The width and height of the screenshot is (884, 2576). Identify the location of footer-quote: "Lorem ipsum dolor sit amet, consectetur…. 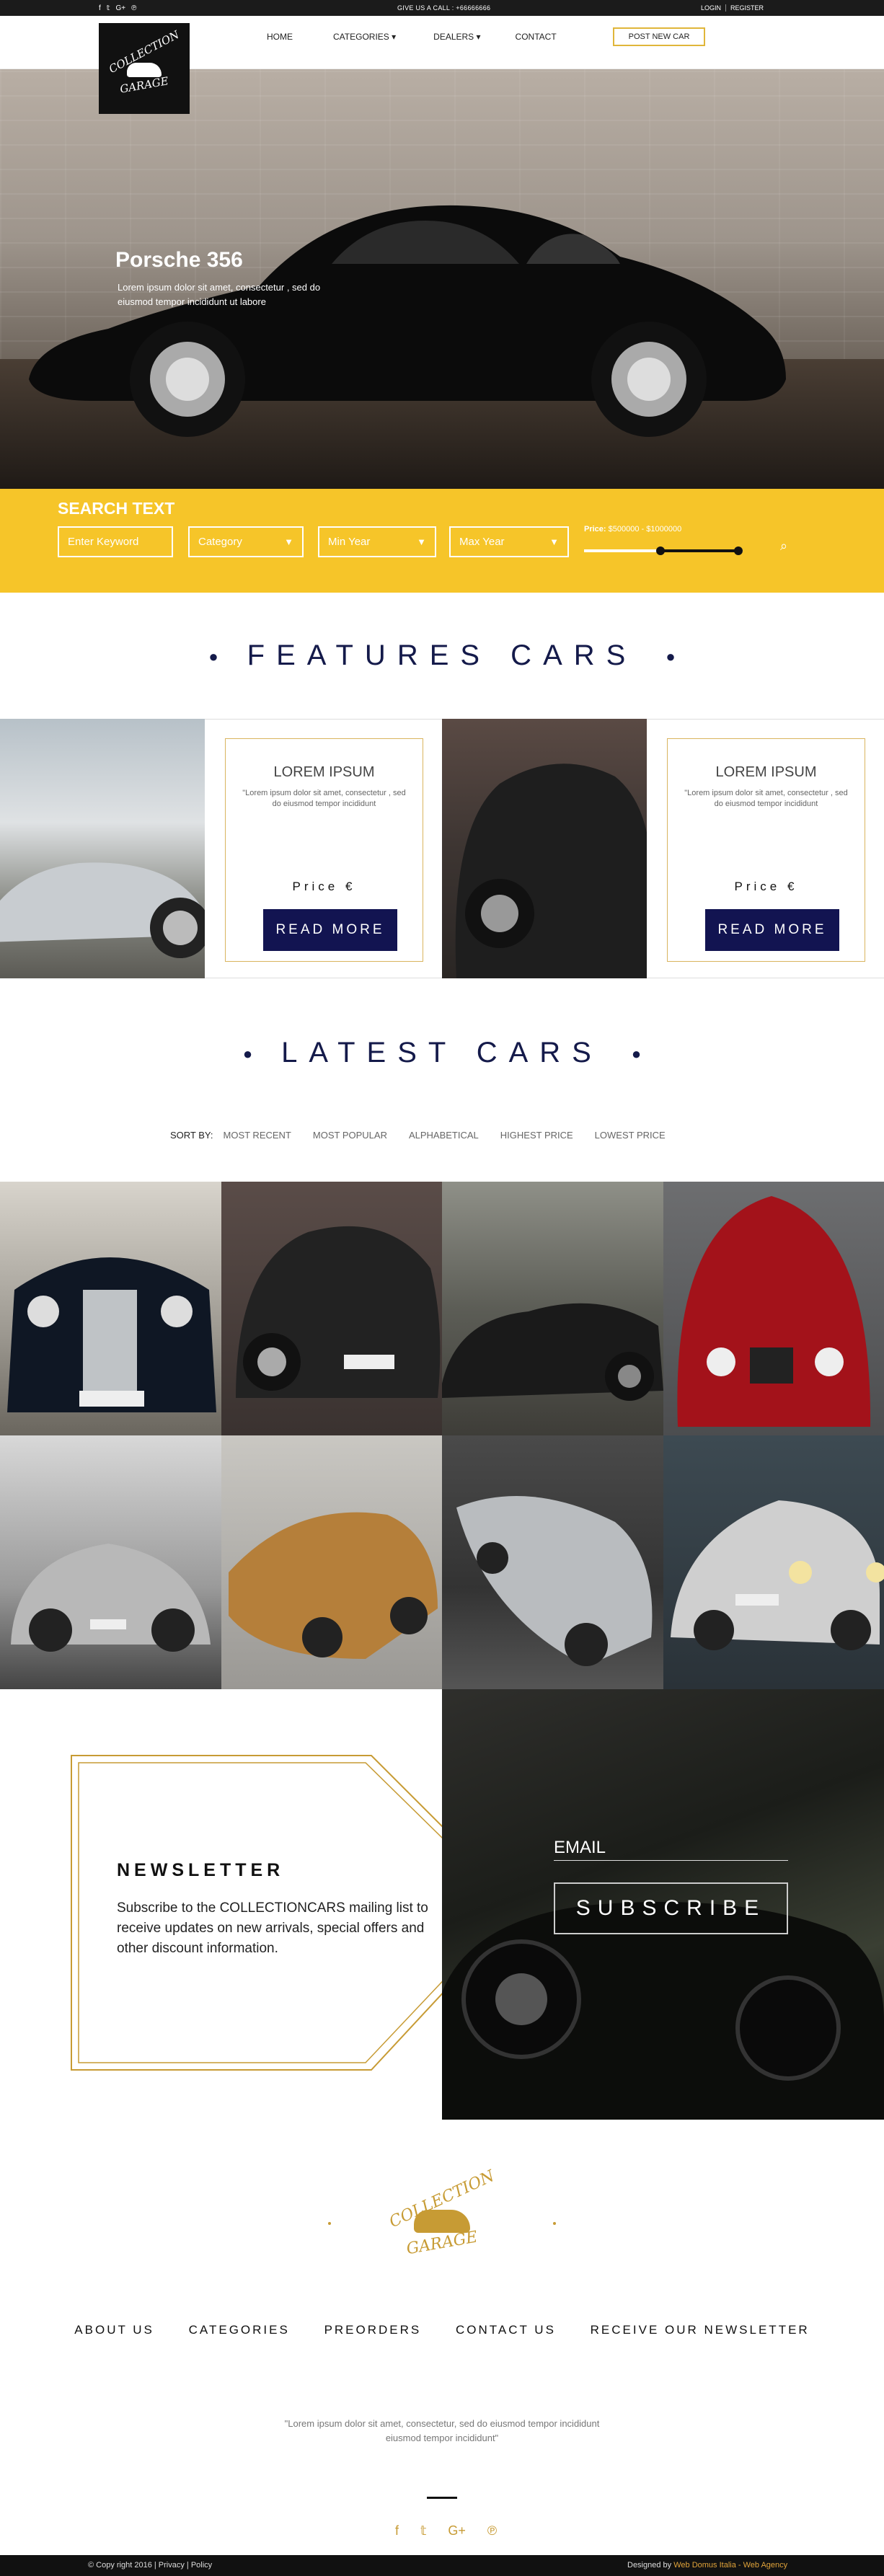
(442, 2431).